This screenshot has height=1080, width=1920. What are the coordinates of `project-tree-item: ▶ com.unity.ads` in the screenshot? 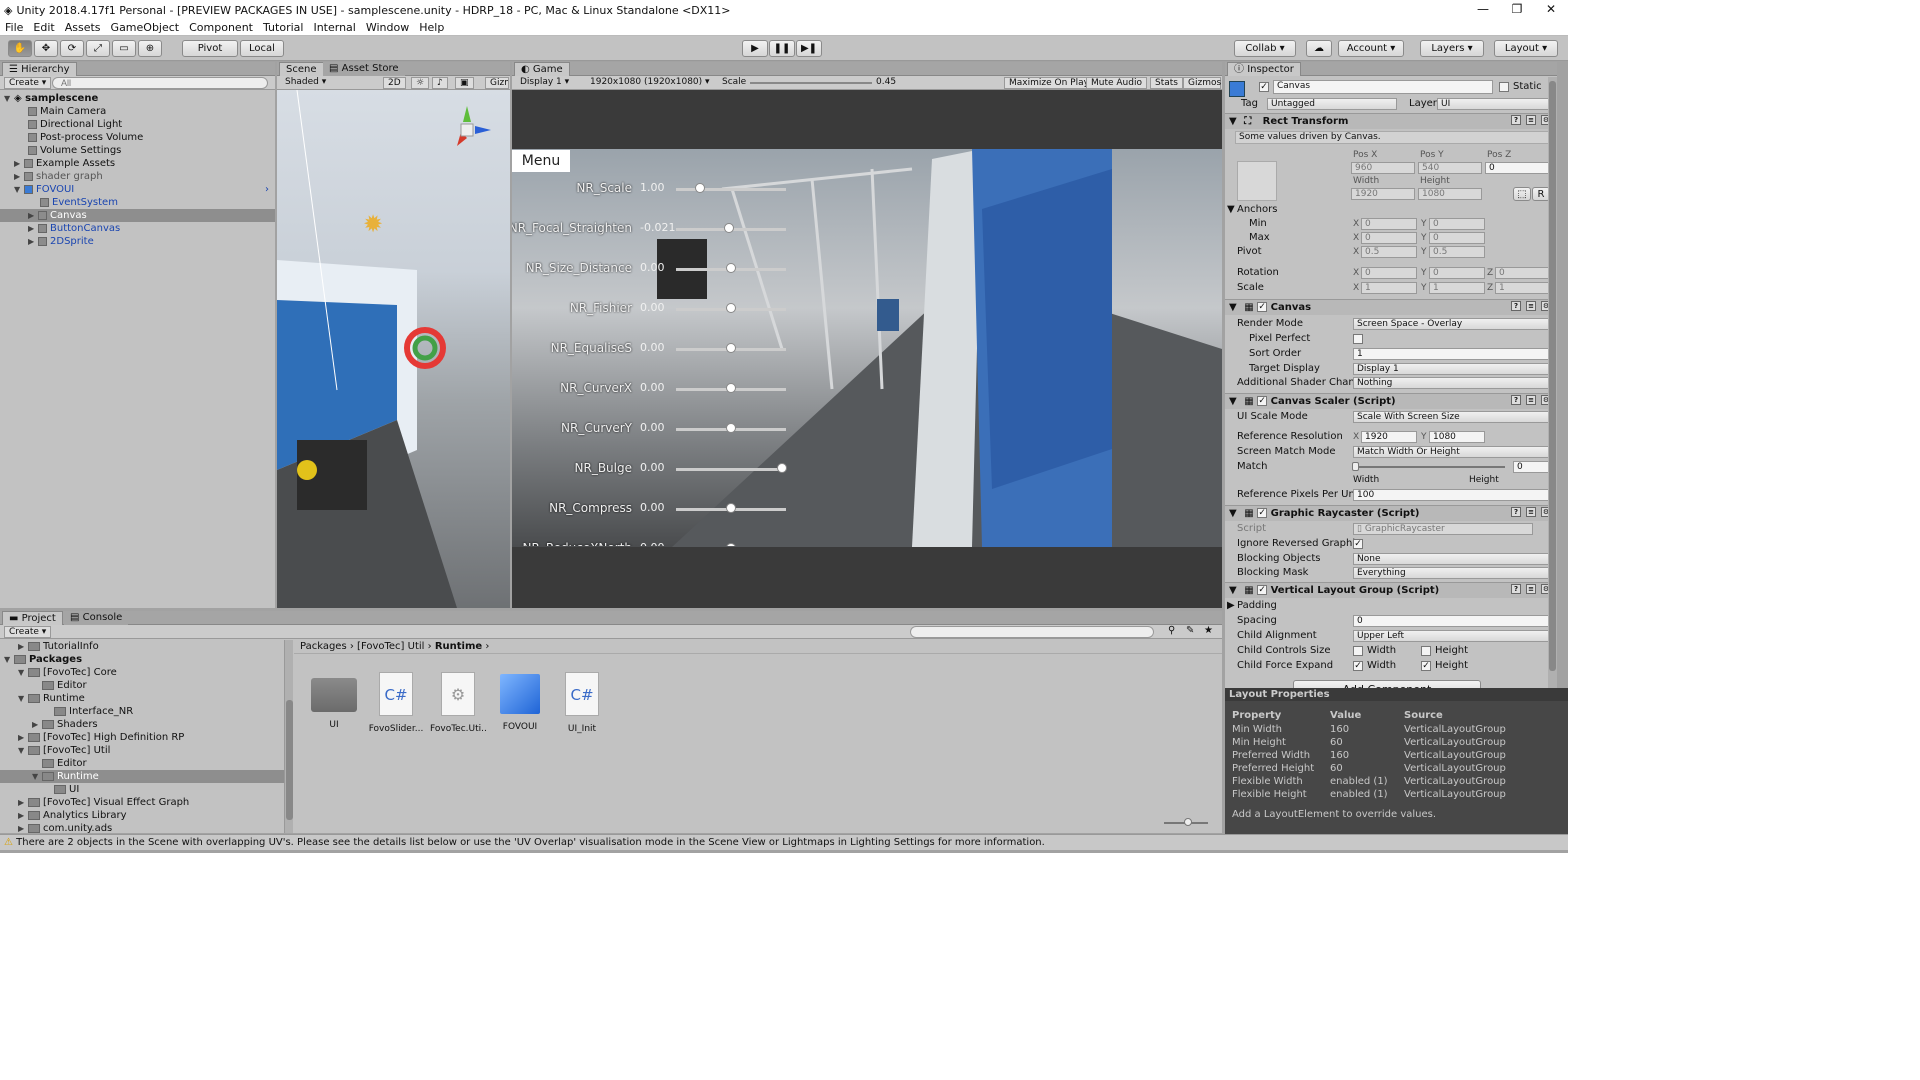 It's located at (142, 827).